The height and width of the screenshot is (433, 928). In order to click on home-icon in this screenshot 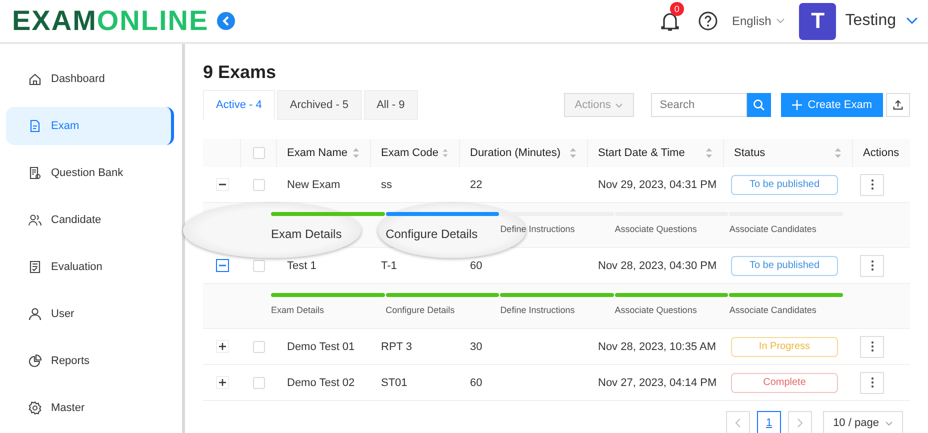, I will do `click(35, 79)`.